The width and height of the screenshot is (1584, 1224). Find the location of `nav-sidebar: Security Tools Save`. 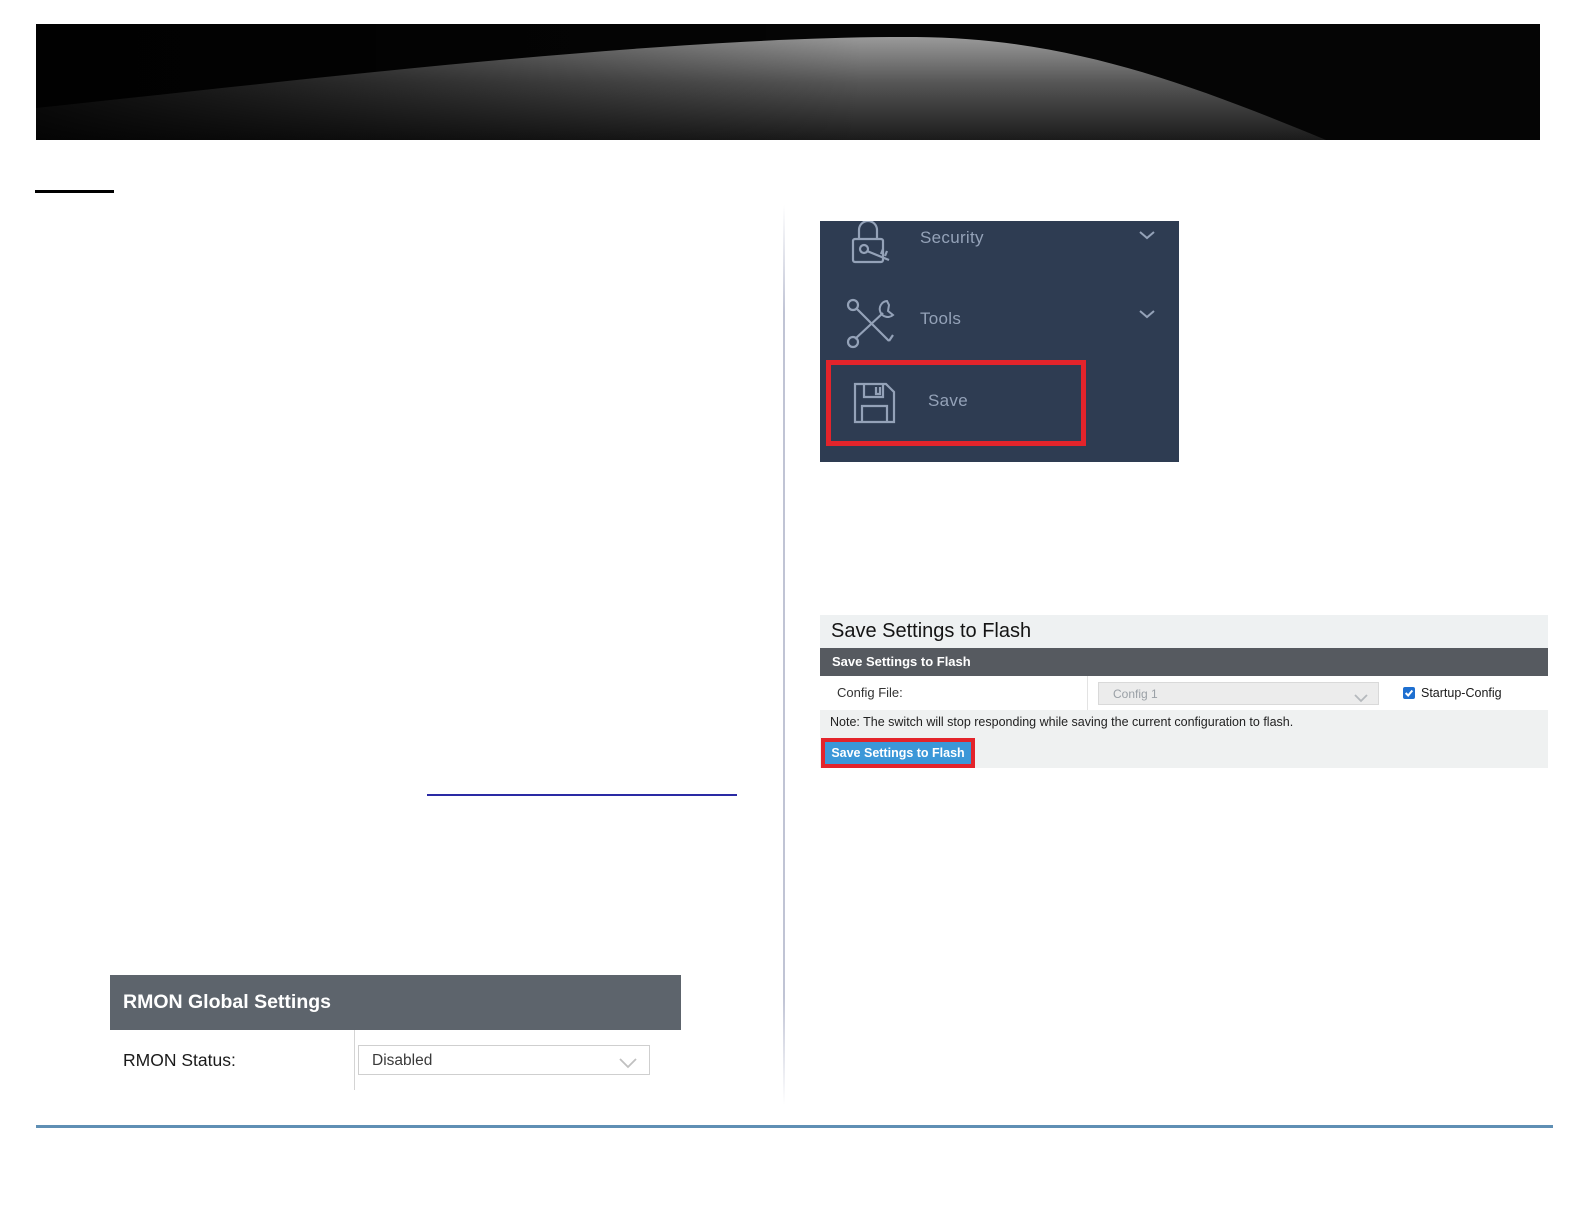

nav-sidebar: Security Tools Save is located at coordinates (999, 341).